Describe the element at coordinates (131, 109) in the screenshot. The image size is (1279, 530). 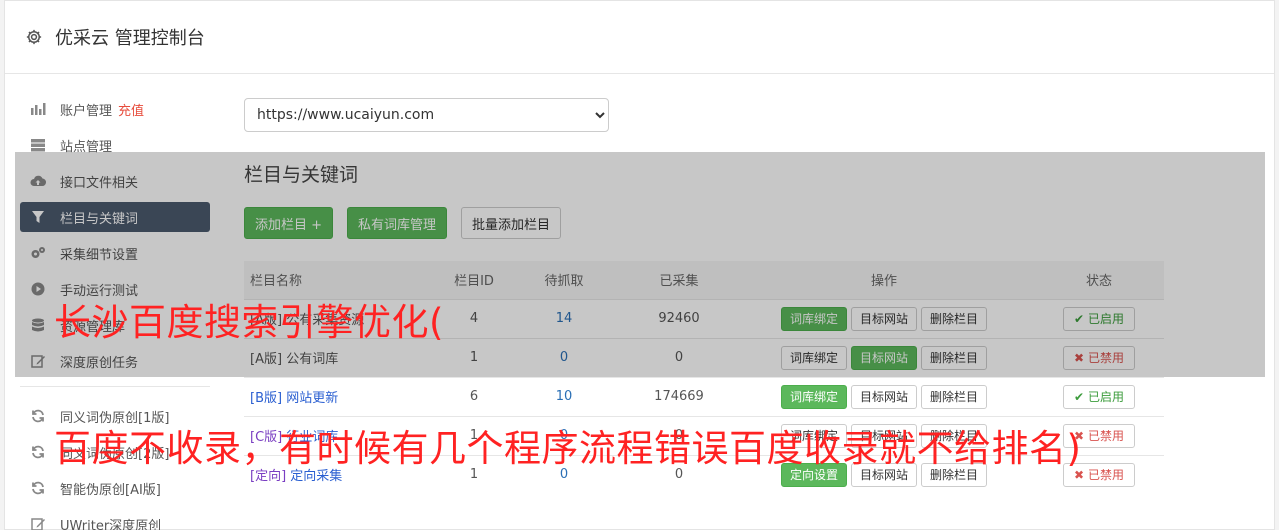
I see `recharge-link: 充值` at that location.